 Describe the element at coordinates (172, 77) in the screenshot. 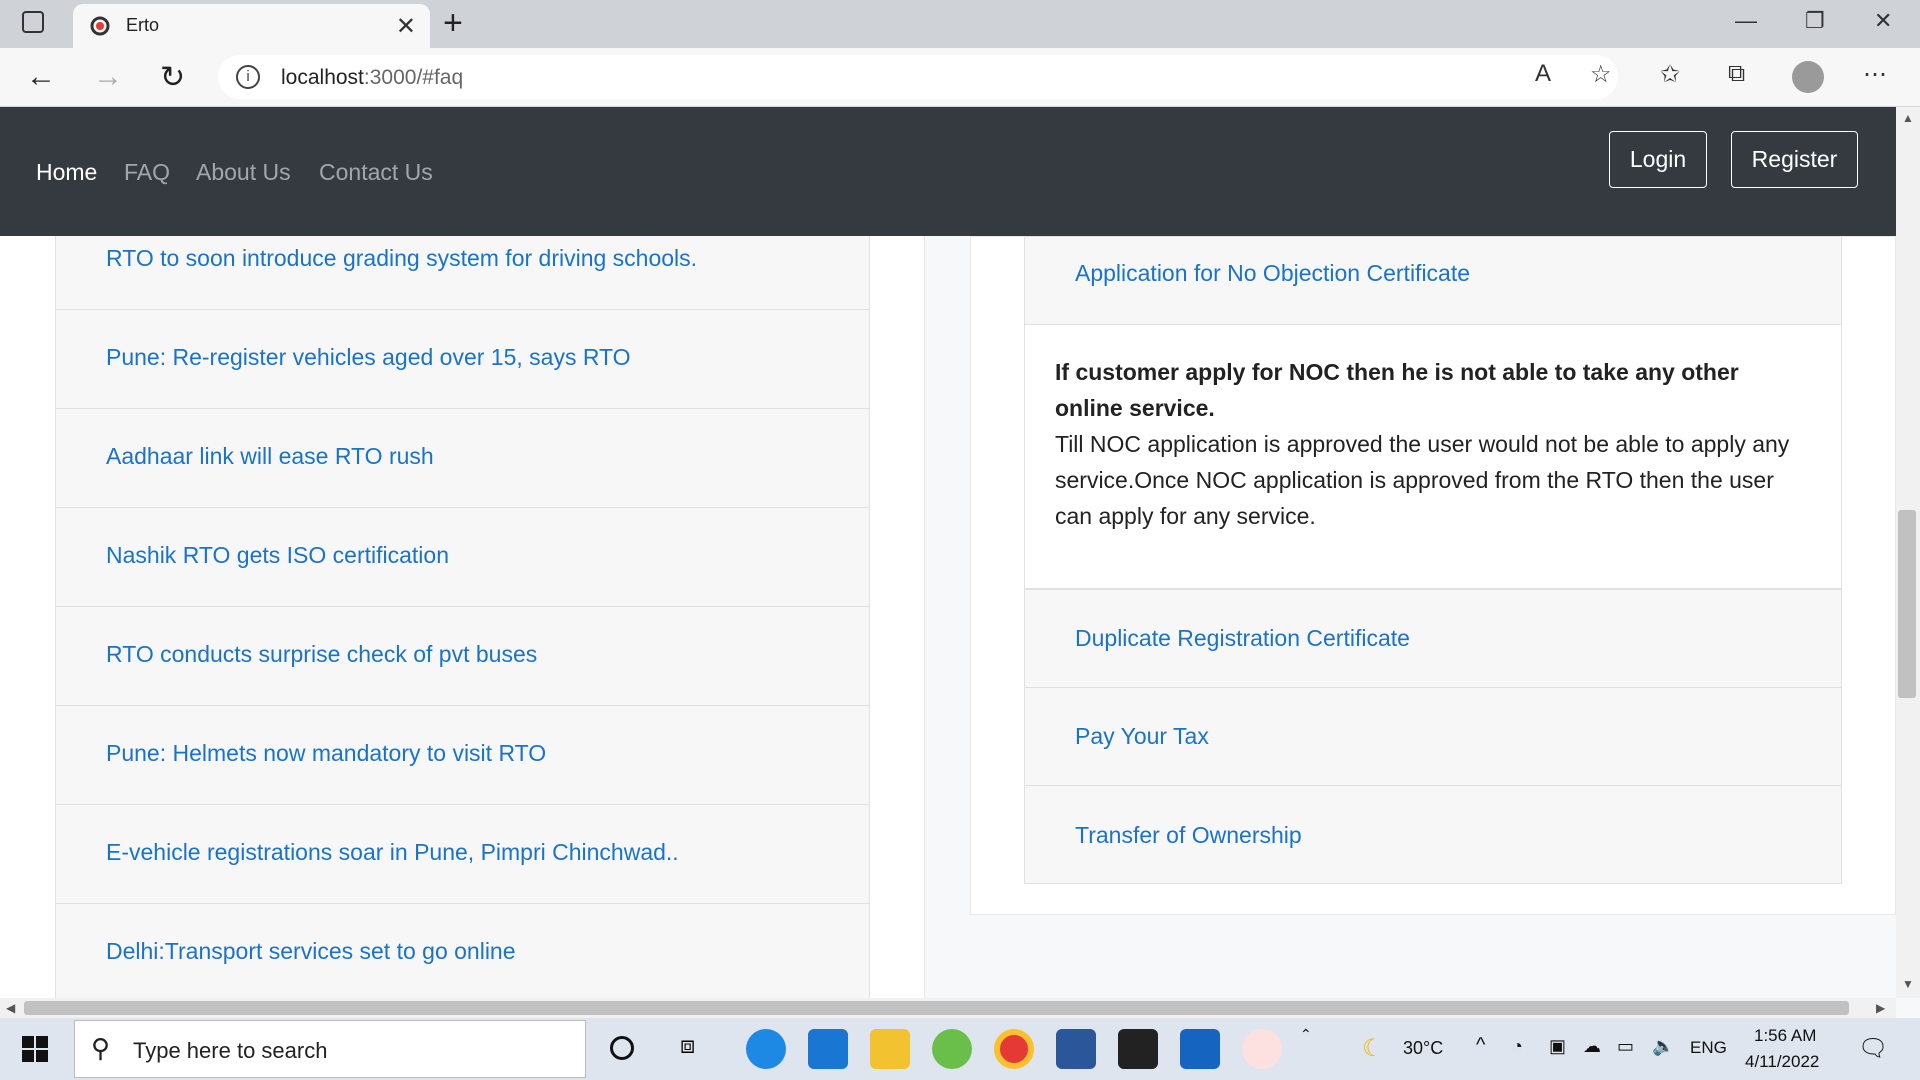

I see `reload-icon: ↻` at that location.